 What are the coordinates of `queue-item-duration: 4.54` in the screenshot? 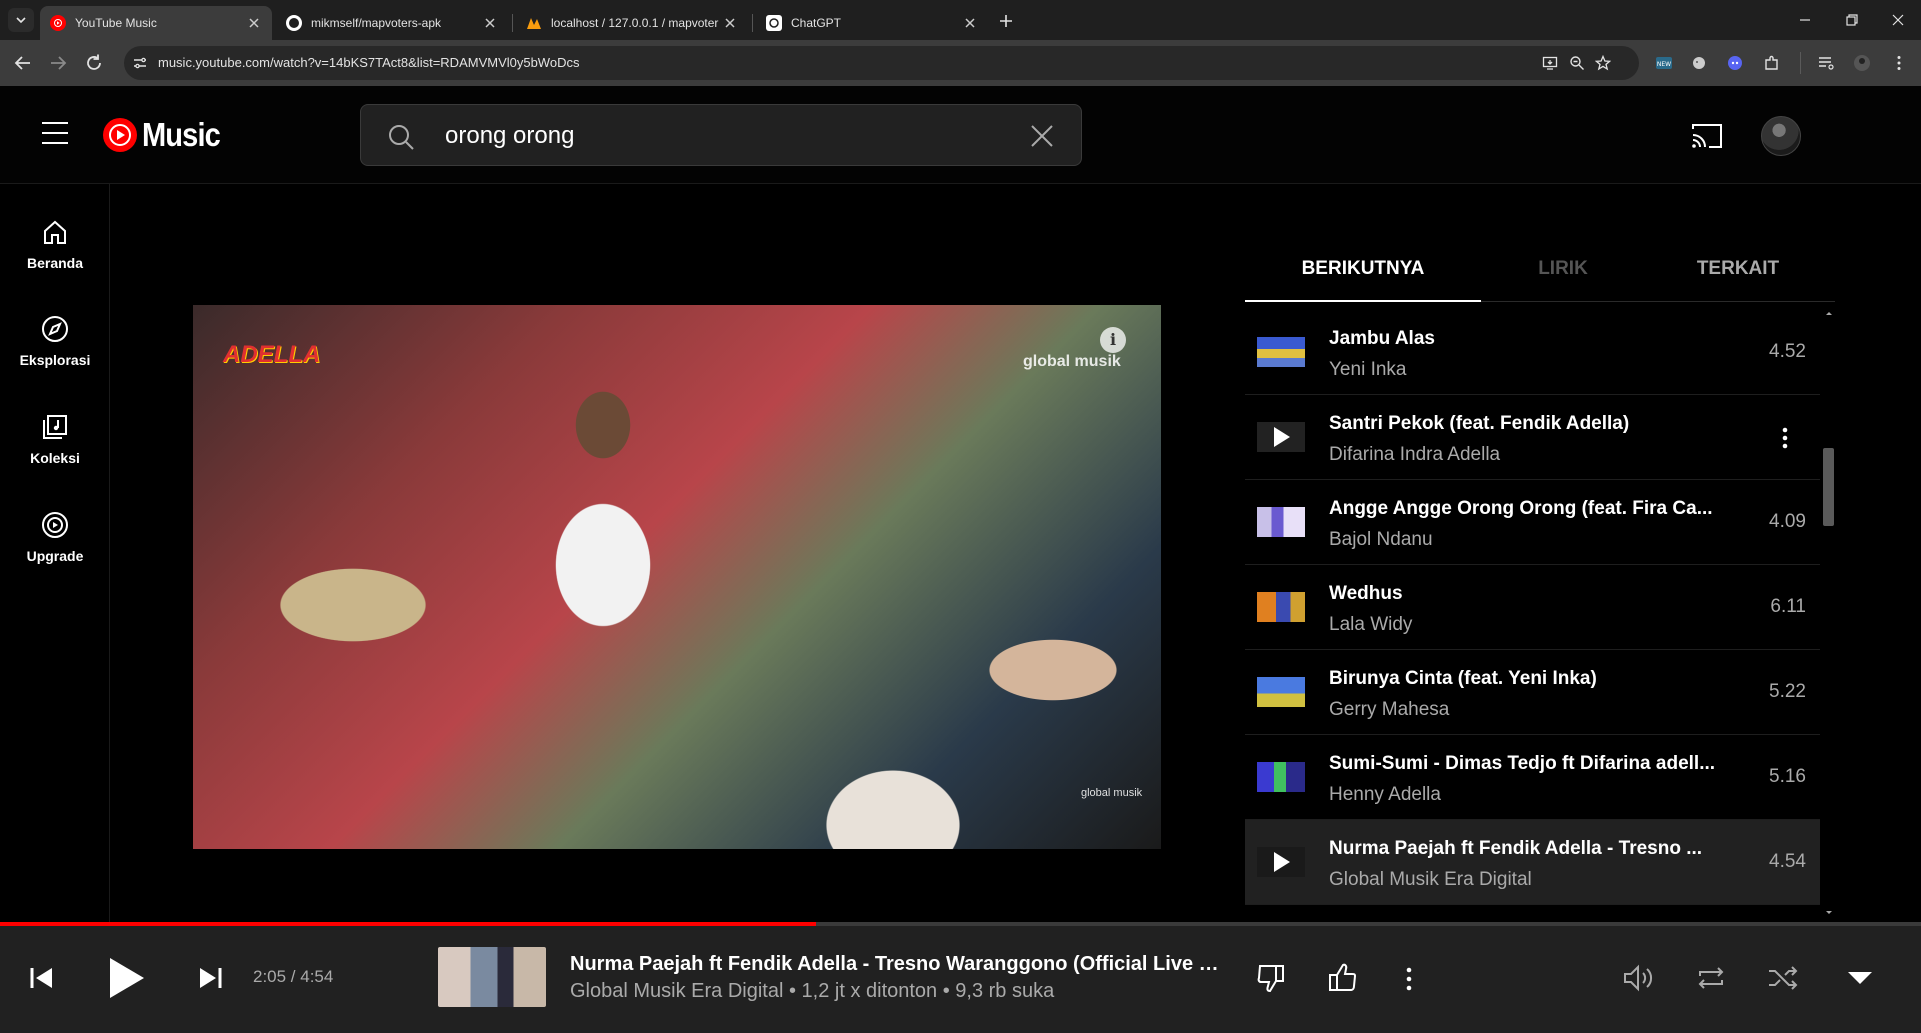 It's located at (1787, 861).